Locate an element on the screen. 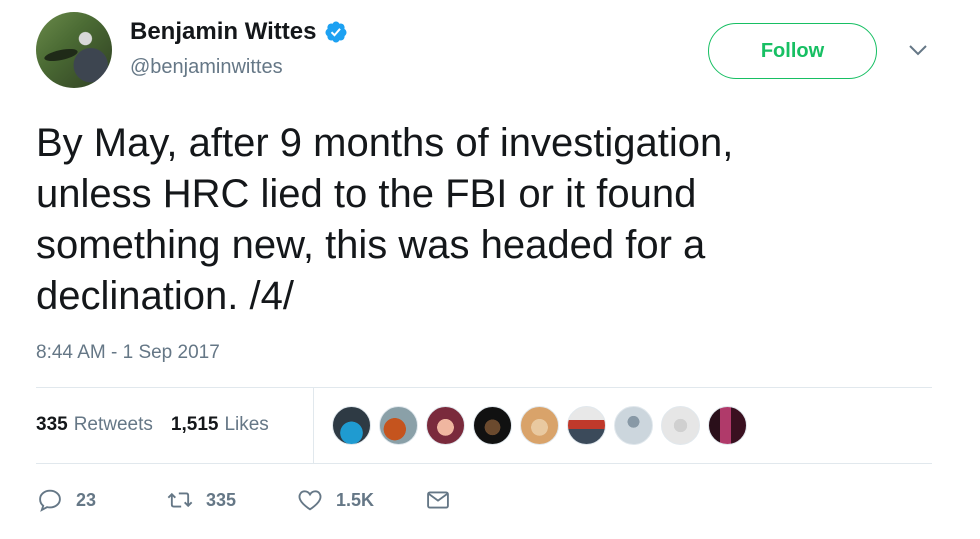 The width and height of the screenshot is (980, 539). likes-count: 1,515 is located at coordinates (194, 424).